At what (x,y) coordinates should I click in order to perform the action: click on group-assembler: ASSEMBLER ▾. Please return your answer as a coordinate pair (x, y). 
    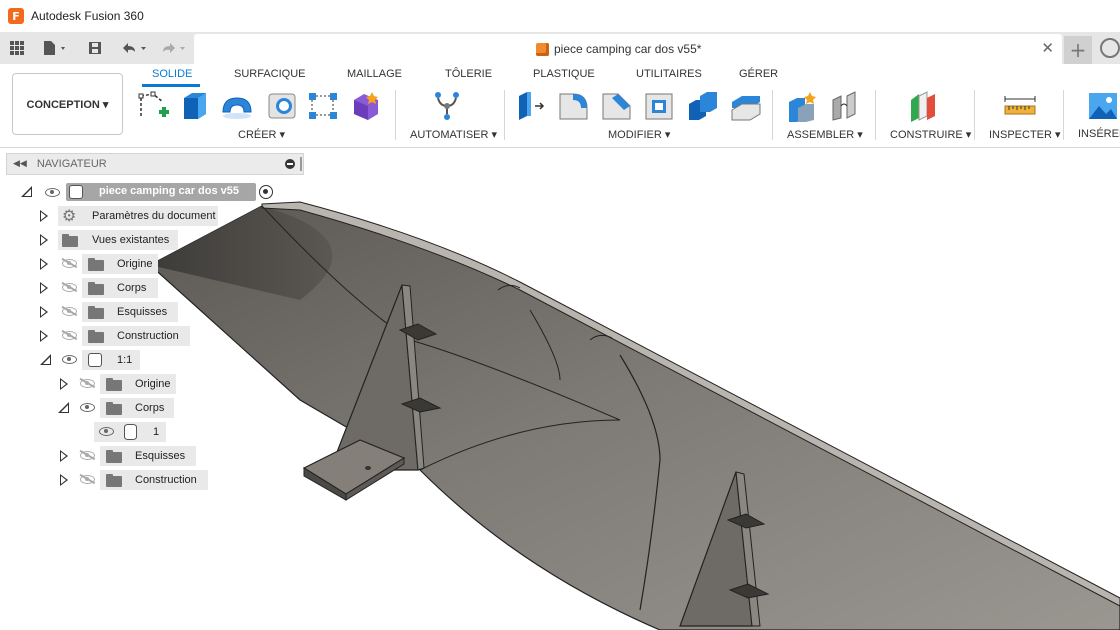
    Looking at the image, I should click on (825, 134).